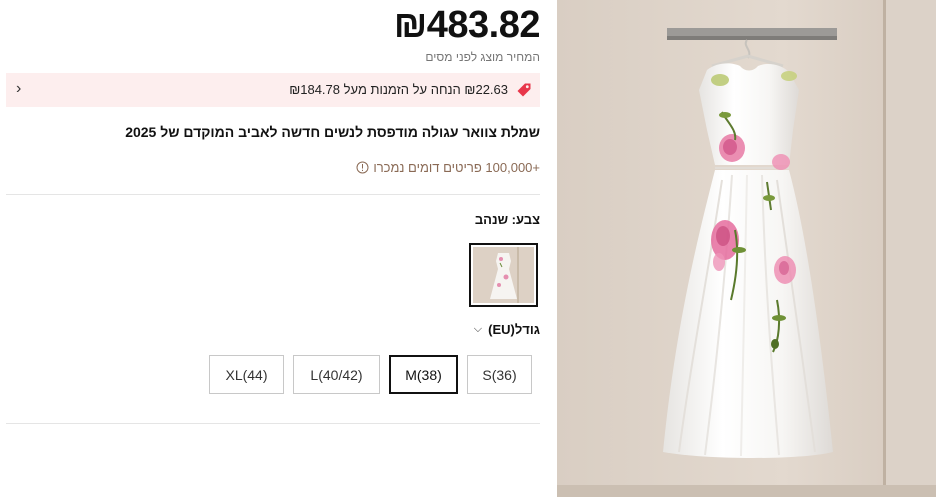 The width and height of the screenshot is (936, 497). I want to click on sold-count: +100,000 פריטים דומים נמכרו, so click(448, 167).